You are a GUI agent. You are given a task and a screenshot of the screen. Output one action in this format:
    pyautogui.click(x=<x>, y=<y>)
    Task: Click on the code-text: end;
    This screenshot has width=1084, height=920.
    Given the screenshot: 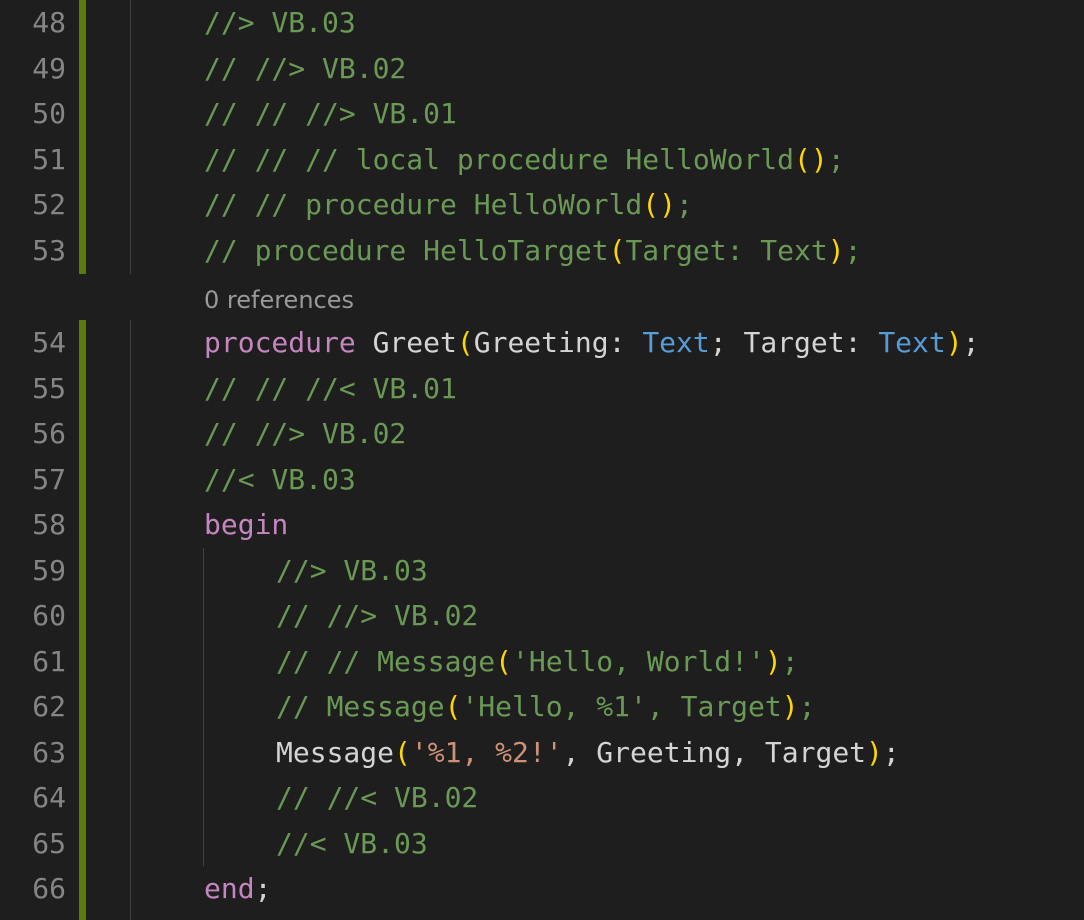 What is the action you would take?
    pyautogui.click(x=237, y=888)
    